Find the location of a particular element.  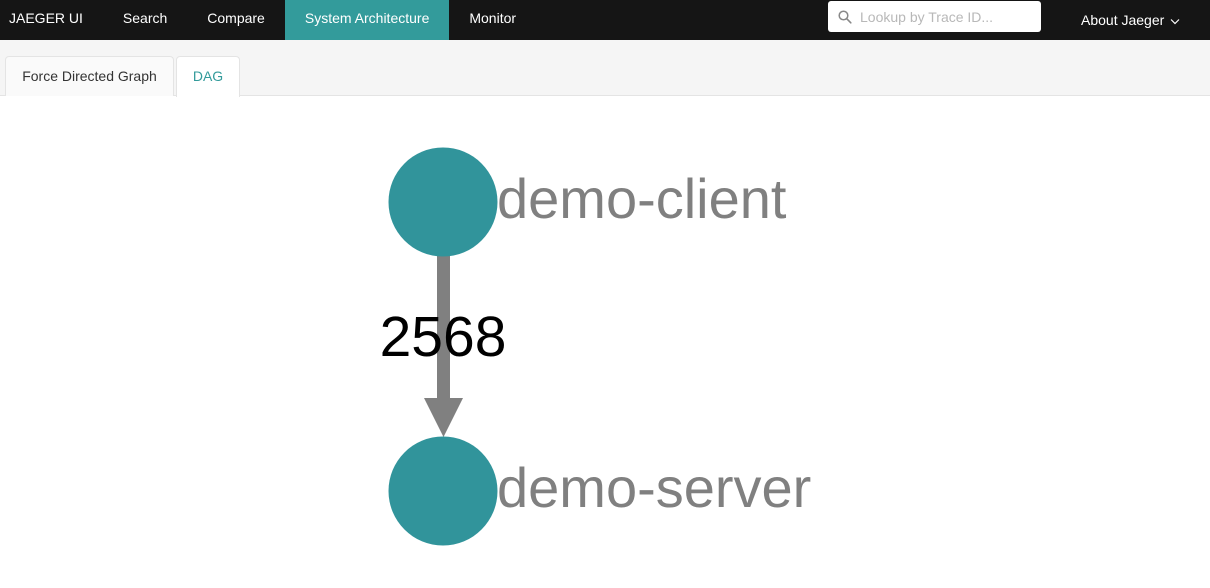

about-jaeger-label: About Jaeger is located at coordinates (1123, 20).